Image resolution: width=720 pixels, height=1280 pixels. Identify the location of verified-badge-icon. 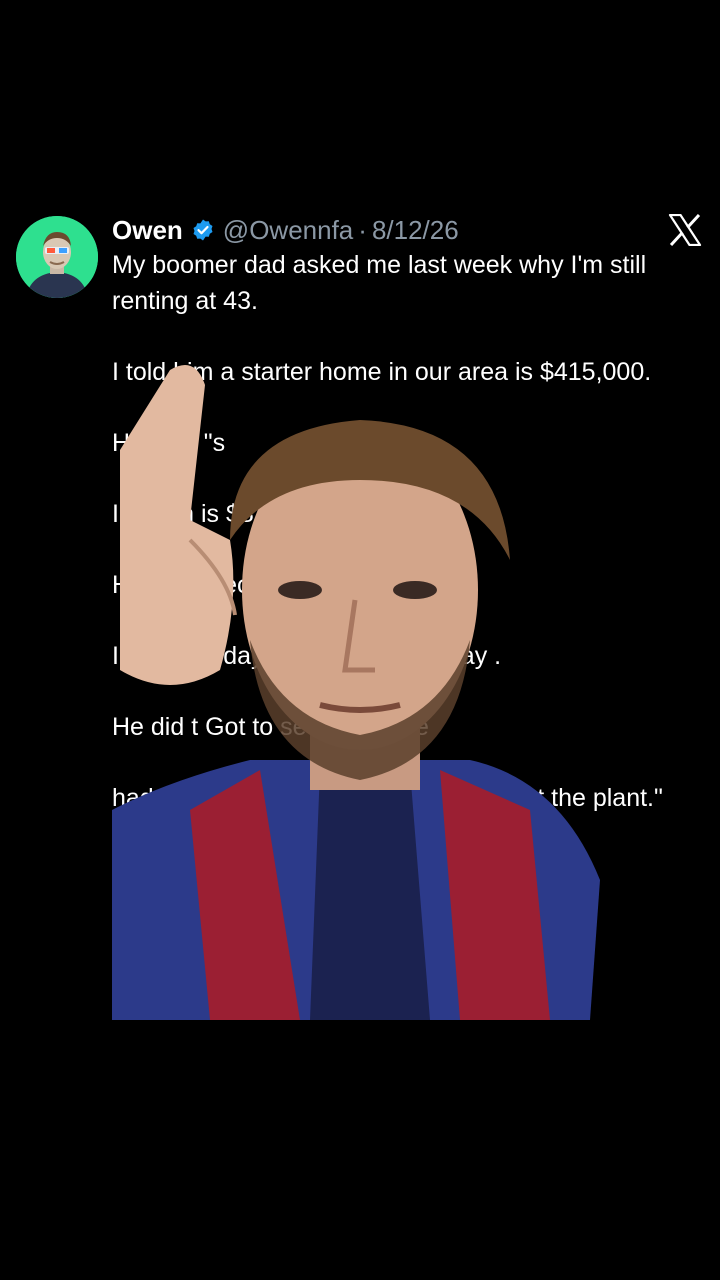
(203, 230).